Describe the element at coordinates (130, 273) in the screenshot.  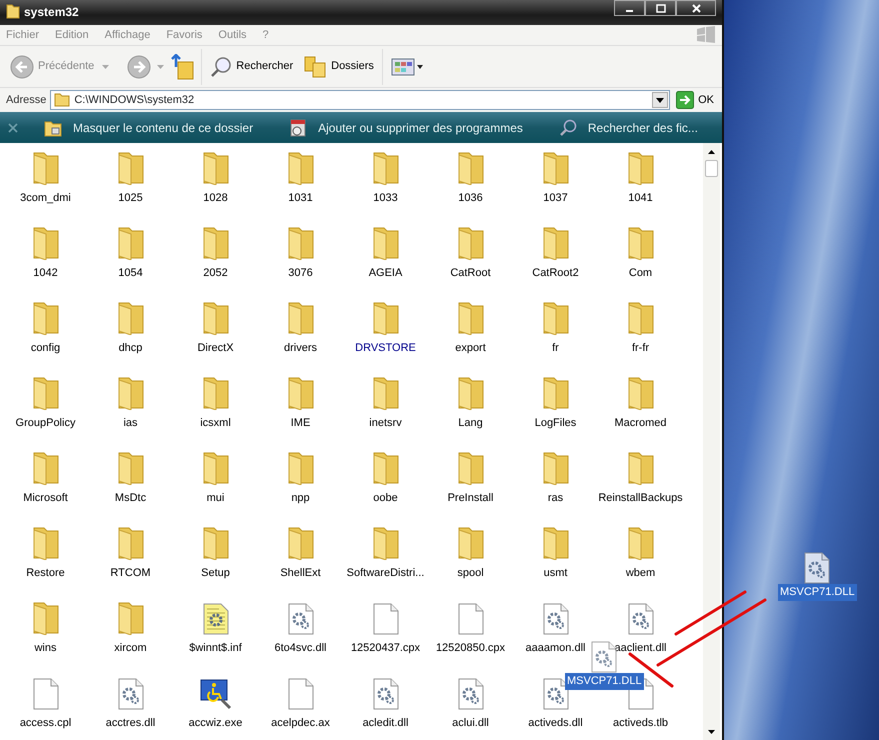
I see `file-name: 1054` at that location.